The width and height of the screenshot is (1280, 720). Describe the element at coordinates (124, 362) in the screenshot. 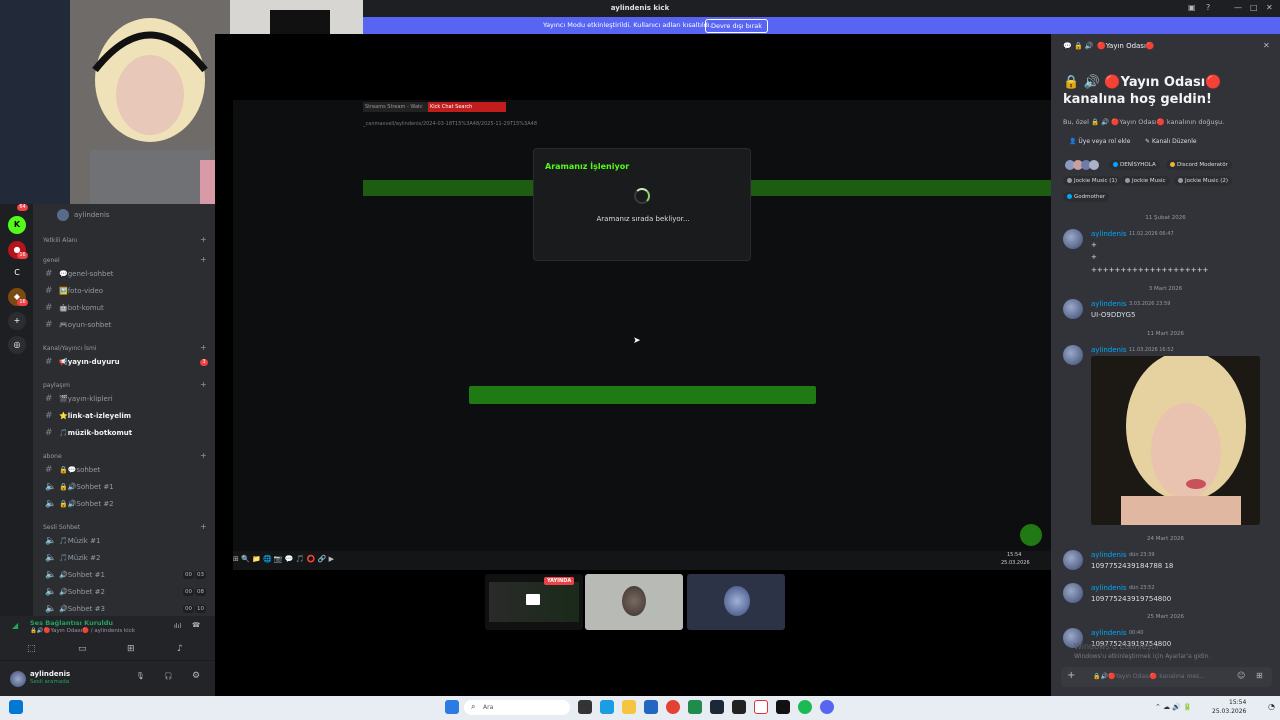

I see `channel-item: # 📢yayın-duyuru 3` at that location.